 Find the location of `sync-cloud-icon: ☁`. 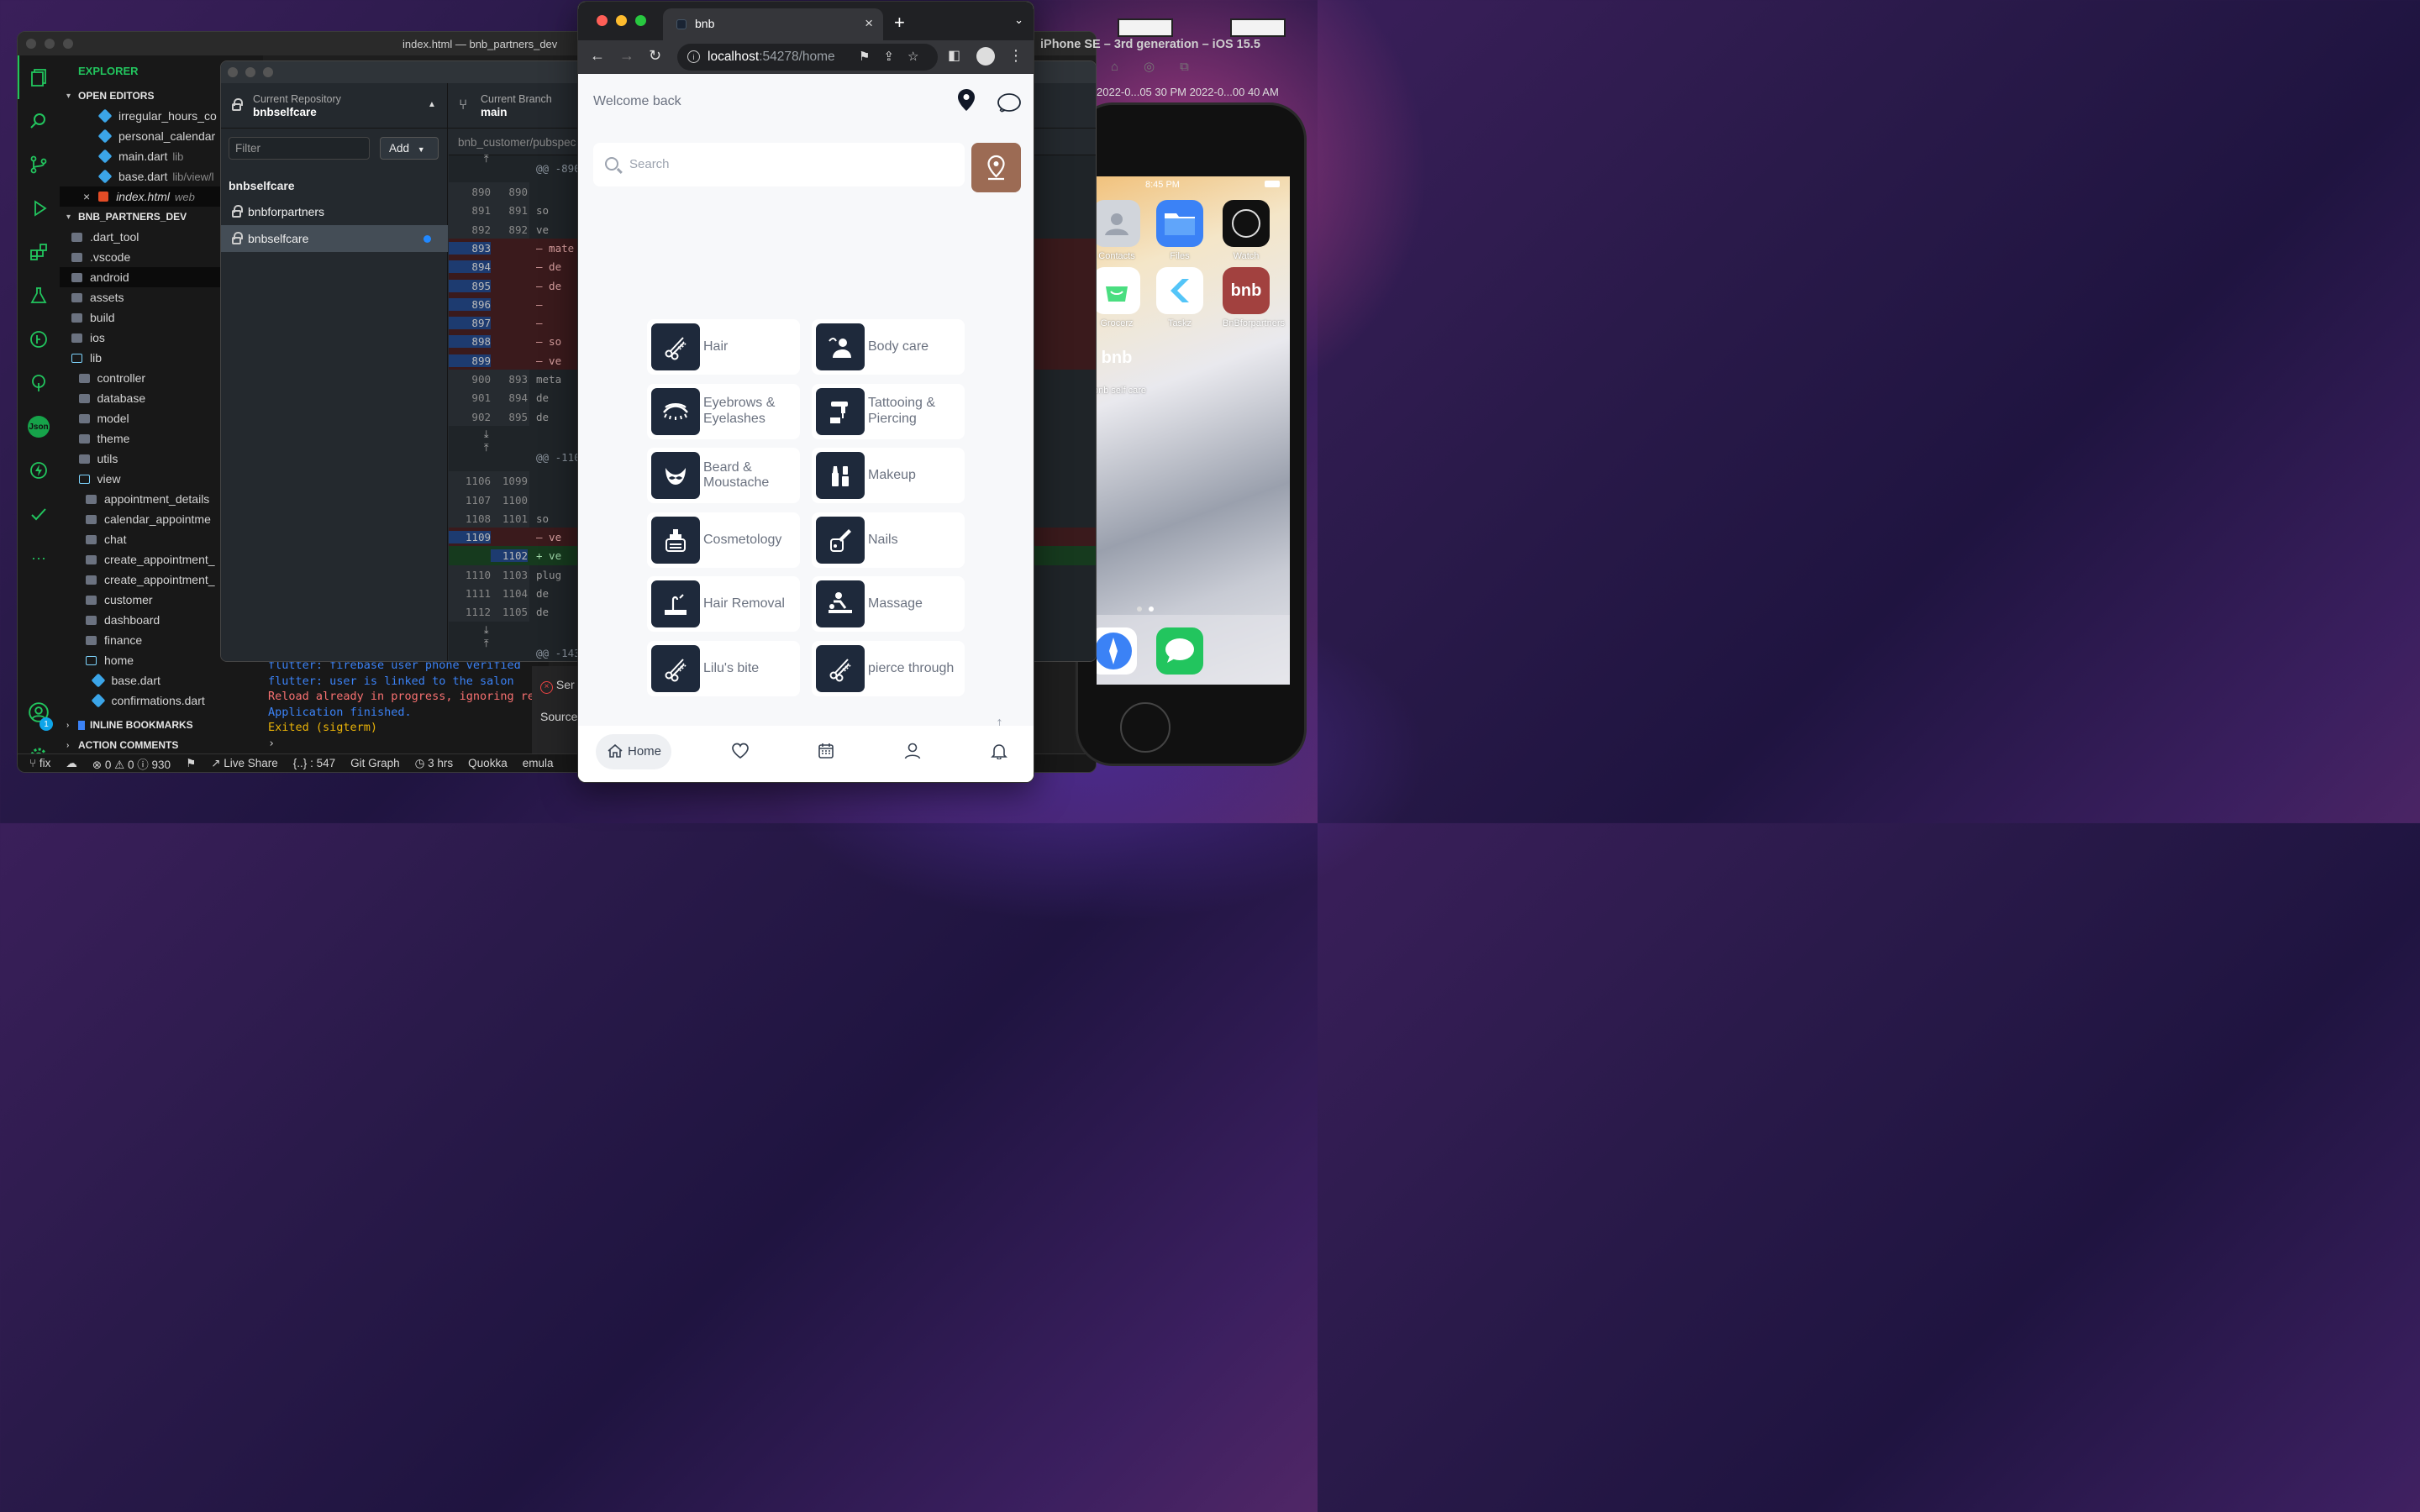

sync-cloud-icon: ☁ is located at coordinates (71, 763).